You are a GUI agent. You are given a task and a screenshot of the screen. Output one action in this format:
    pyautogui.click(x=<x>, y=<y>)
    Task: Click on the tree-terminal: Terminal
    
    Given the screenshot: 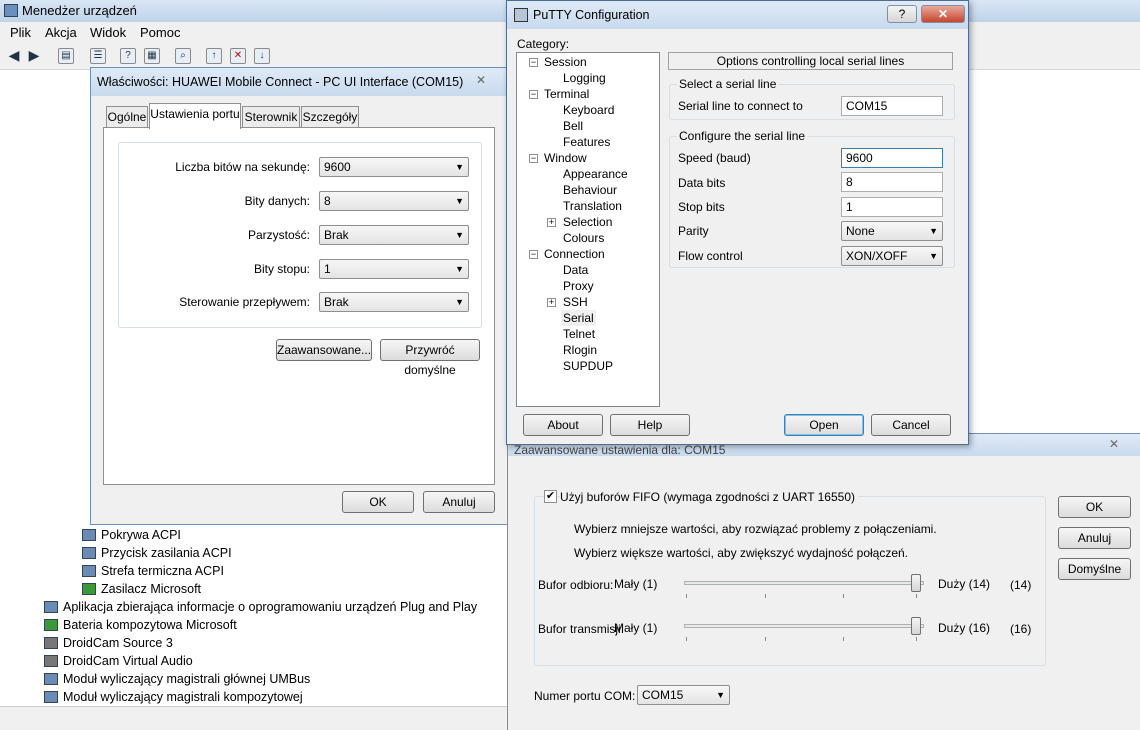 What is the action you would take?
    pyautogui.click(x=566, y=94)
    